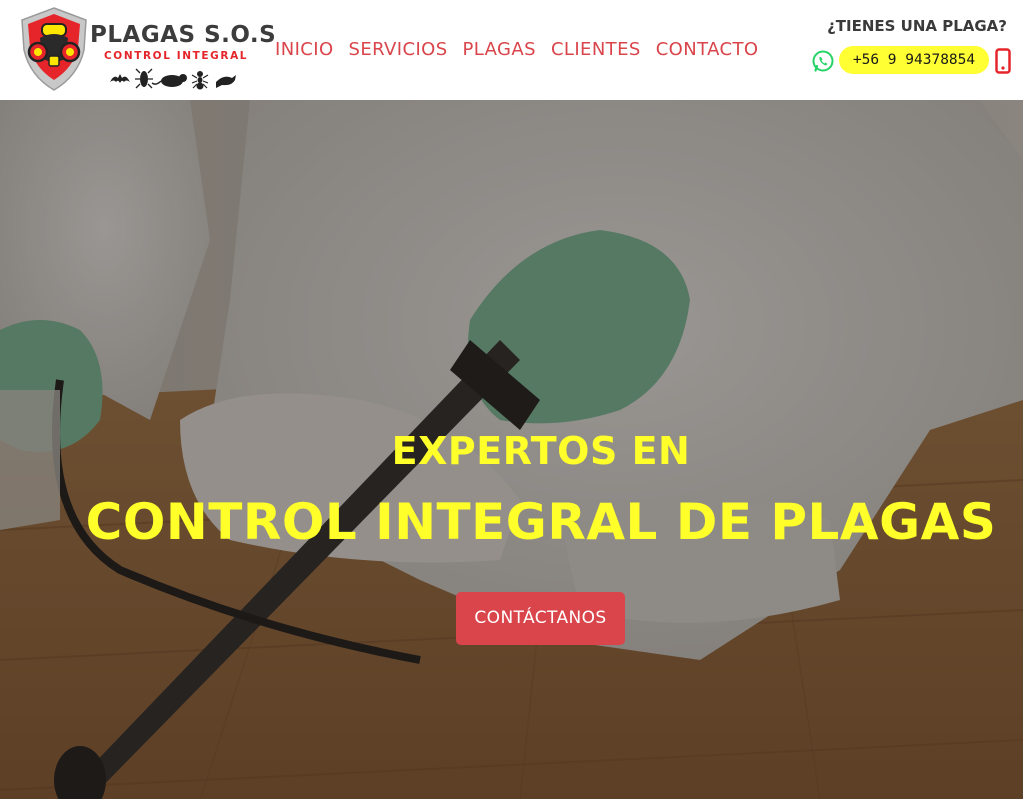  Describe the element at coordinates (120, 78) in the screenshot. I see `bat-icon` at that location.